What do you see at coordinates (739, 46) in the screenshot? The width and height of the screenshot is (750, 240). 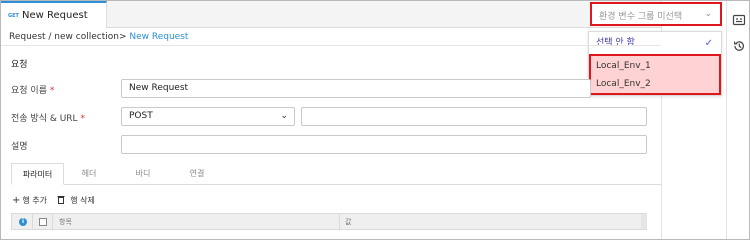 I see `history-icon` at bounding box center [739, 46].